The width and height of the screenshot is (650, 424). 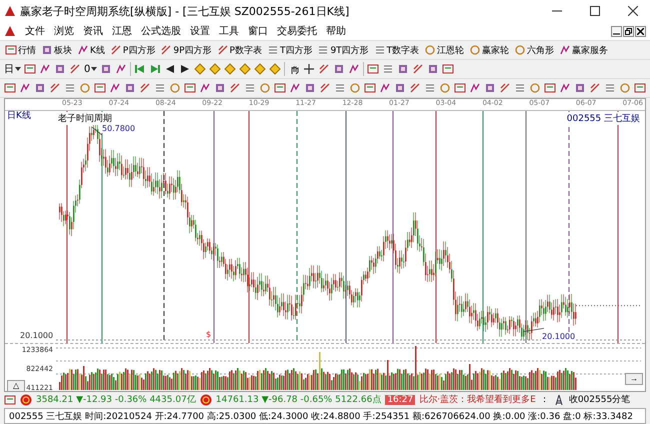 What do you see at coordinates (16, 386) in the screenshot?
I see `collapse-button: △` at bounding box center [16, 386].